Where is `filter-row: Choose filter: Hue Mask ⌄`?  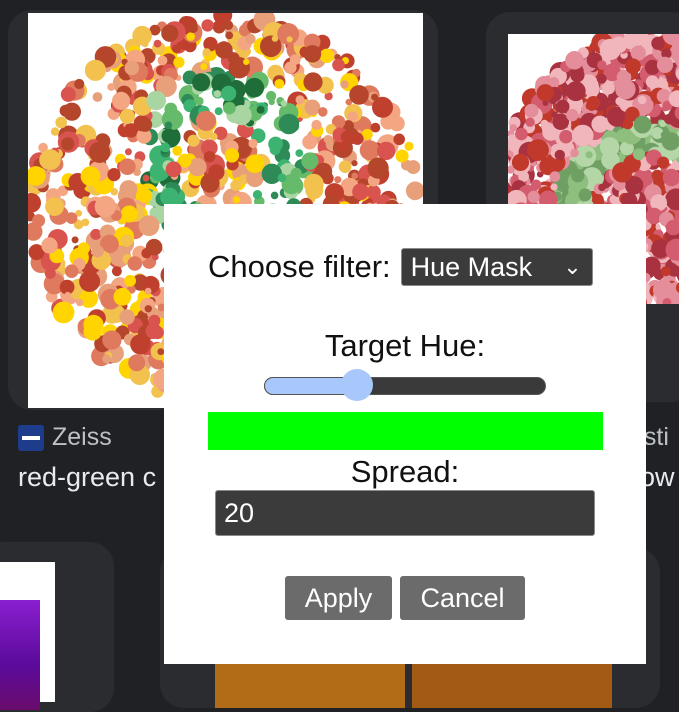 filter-row: Choose filter: Hue Mask ⌄ is located at coordinates (400, 267).